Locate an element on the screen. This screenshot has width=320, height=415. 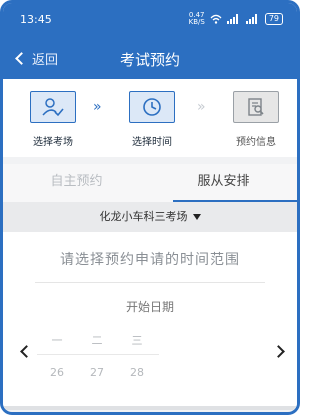
calendar-day: 28 is located at coordinates (137, 372).